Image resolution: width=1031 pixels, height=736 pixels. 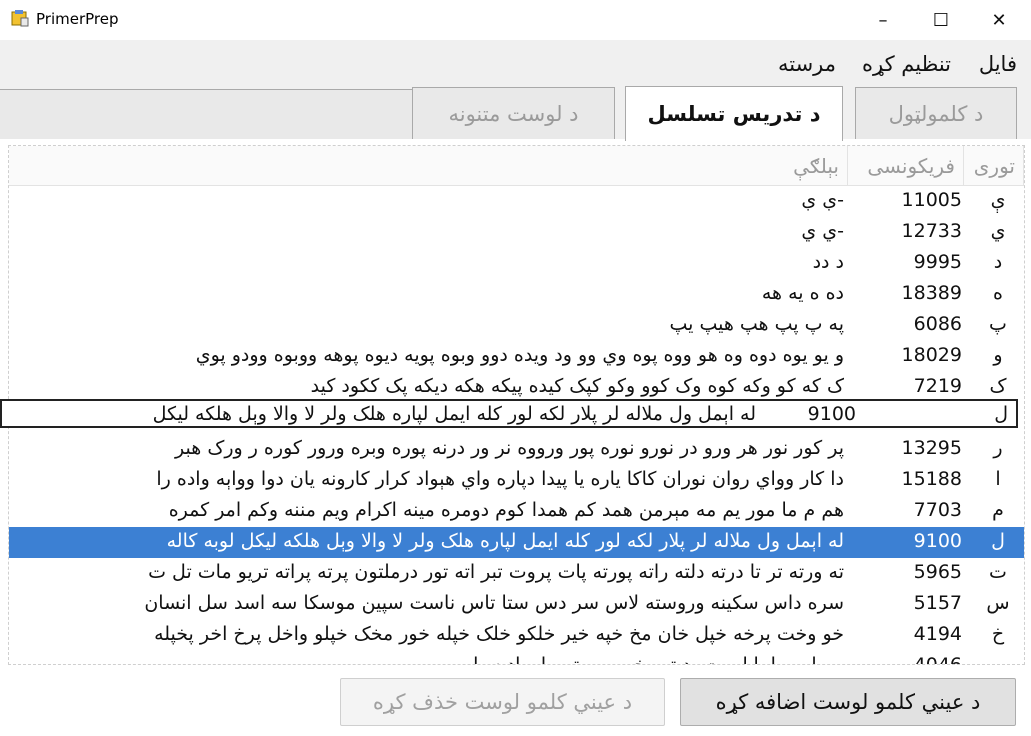 I want to click on window-title: PrimerPrep, so click(x=77, y=19).